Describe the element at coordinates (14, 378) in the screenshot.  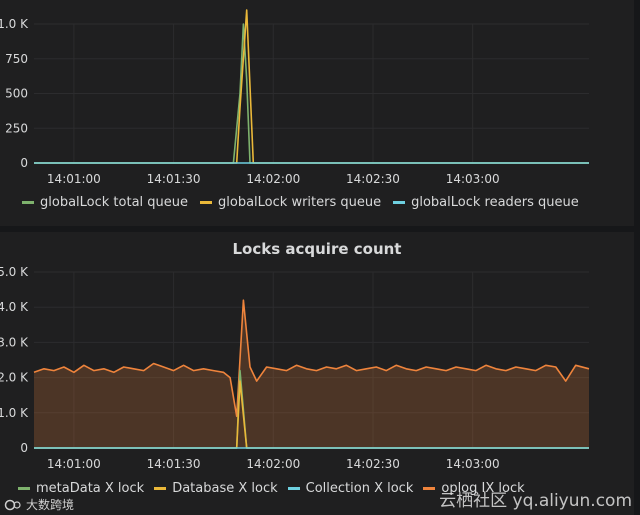
I see `y-tick-label: 2.0 K` at that location.